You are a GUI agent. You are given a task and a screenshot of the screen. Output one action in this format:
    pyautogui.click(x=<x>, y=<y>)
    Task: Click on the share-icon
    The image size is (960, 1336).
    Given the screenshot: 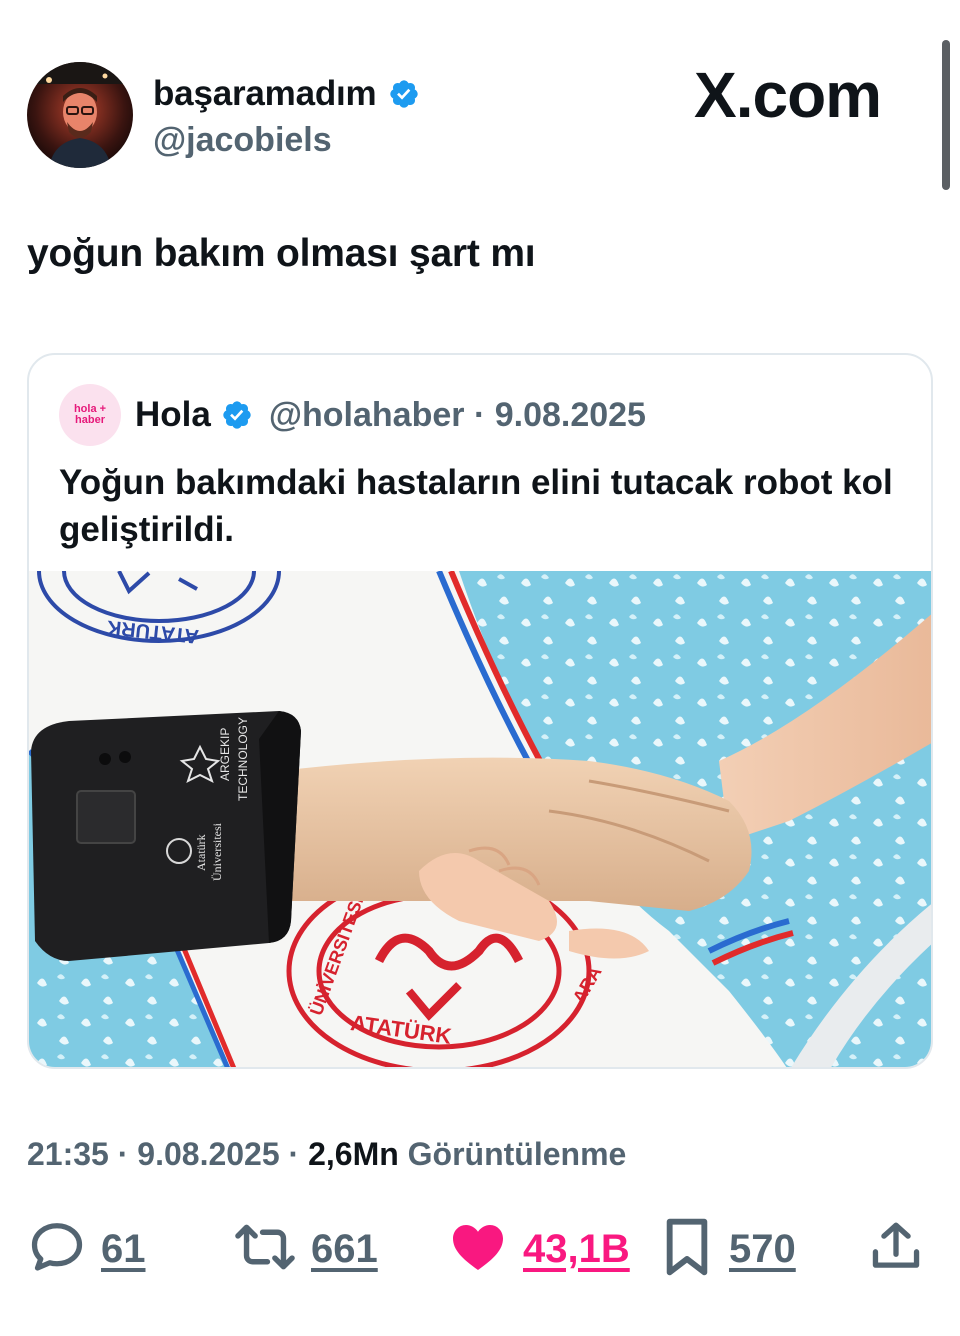 What is the action you would take?
    pyautogui.click(x=896, y=1249)
    